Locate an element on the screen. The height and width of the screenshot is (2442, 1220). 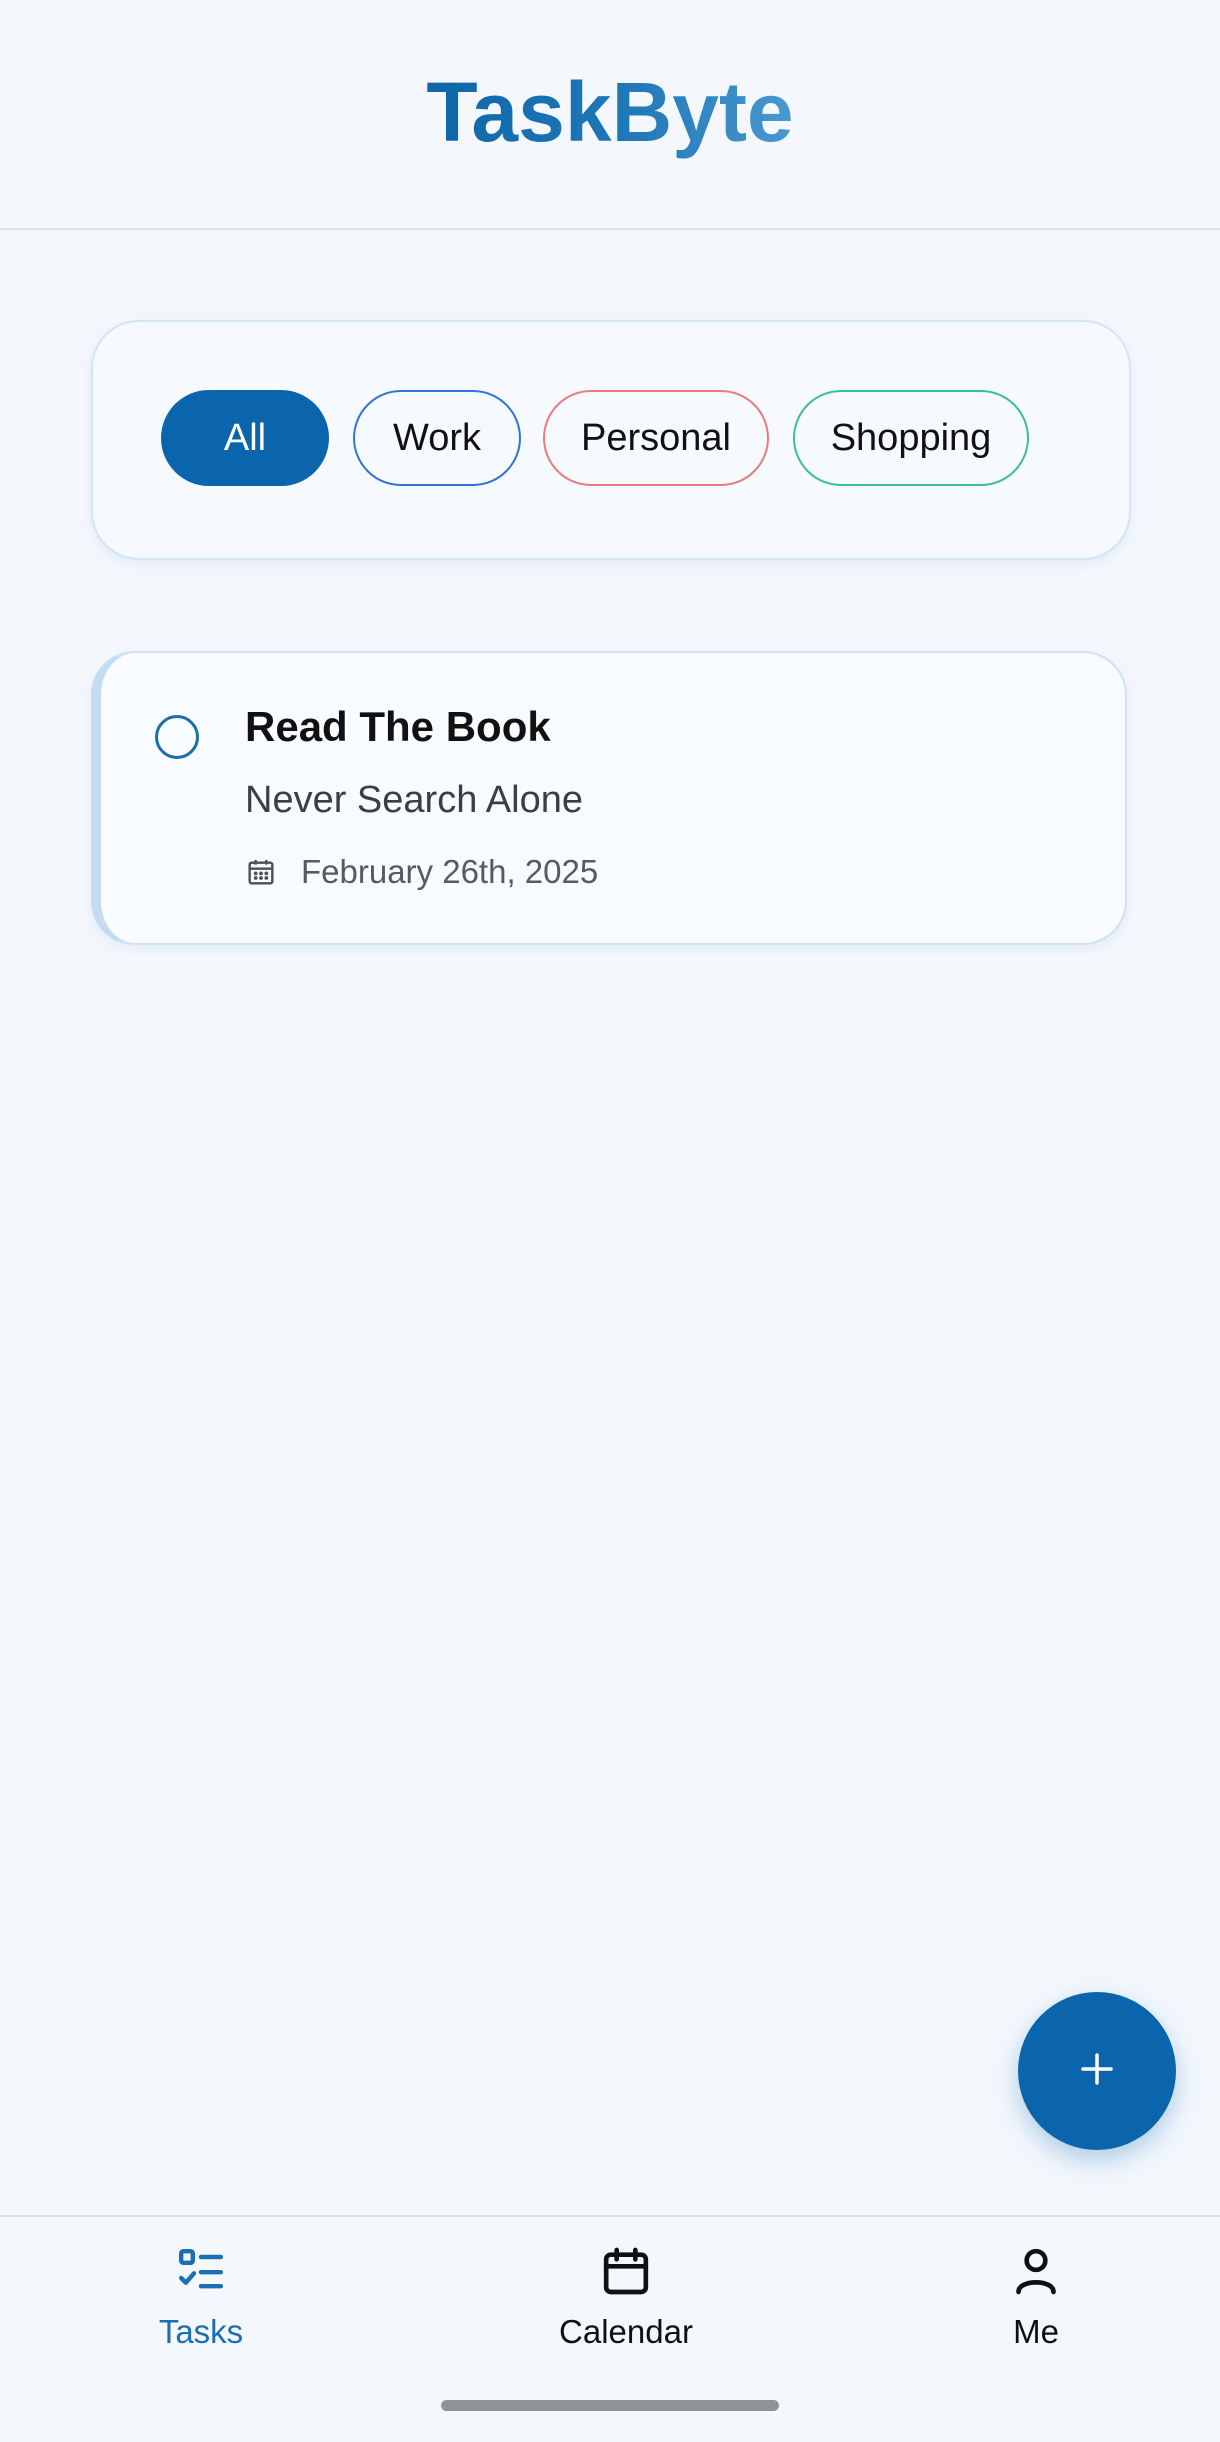
nav-item-calendar: Calendar is located at coordinates (626, 2297).